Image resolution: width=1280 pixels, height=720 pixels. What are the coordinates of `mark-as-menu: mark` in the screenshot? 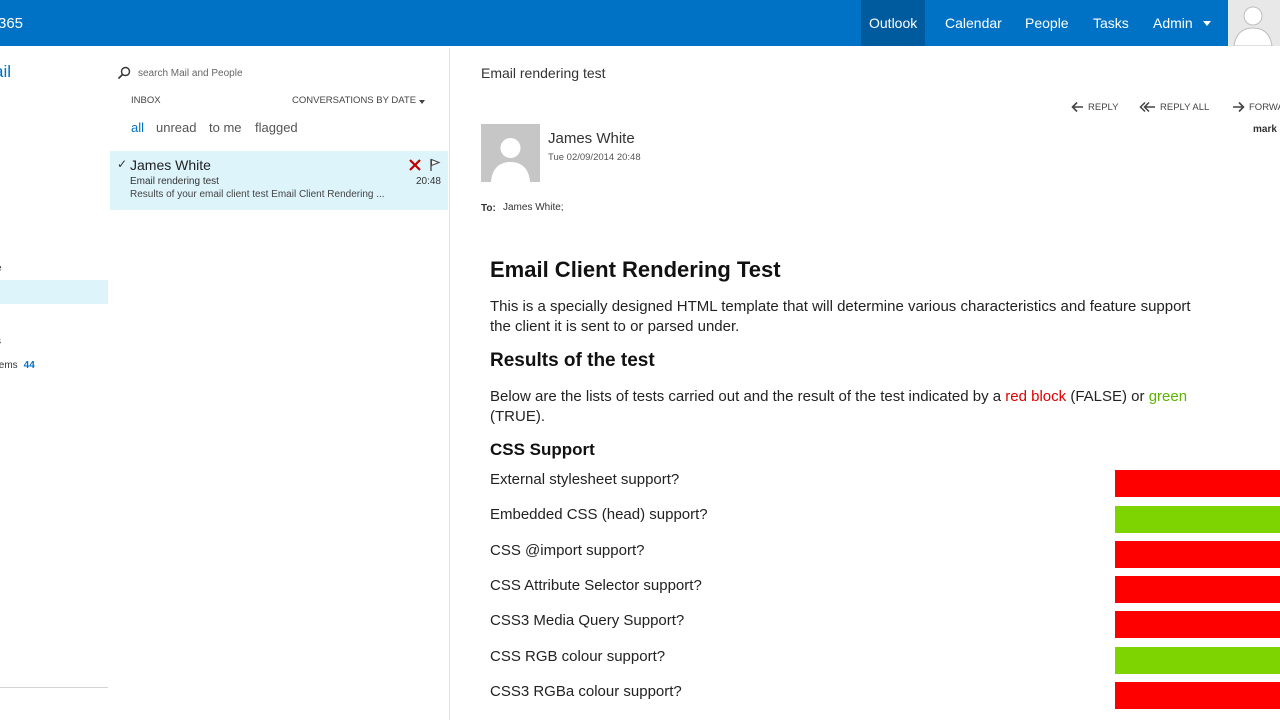 It's located at (1265, 129).